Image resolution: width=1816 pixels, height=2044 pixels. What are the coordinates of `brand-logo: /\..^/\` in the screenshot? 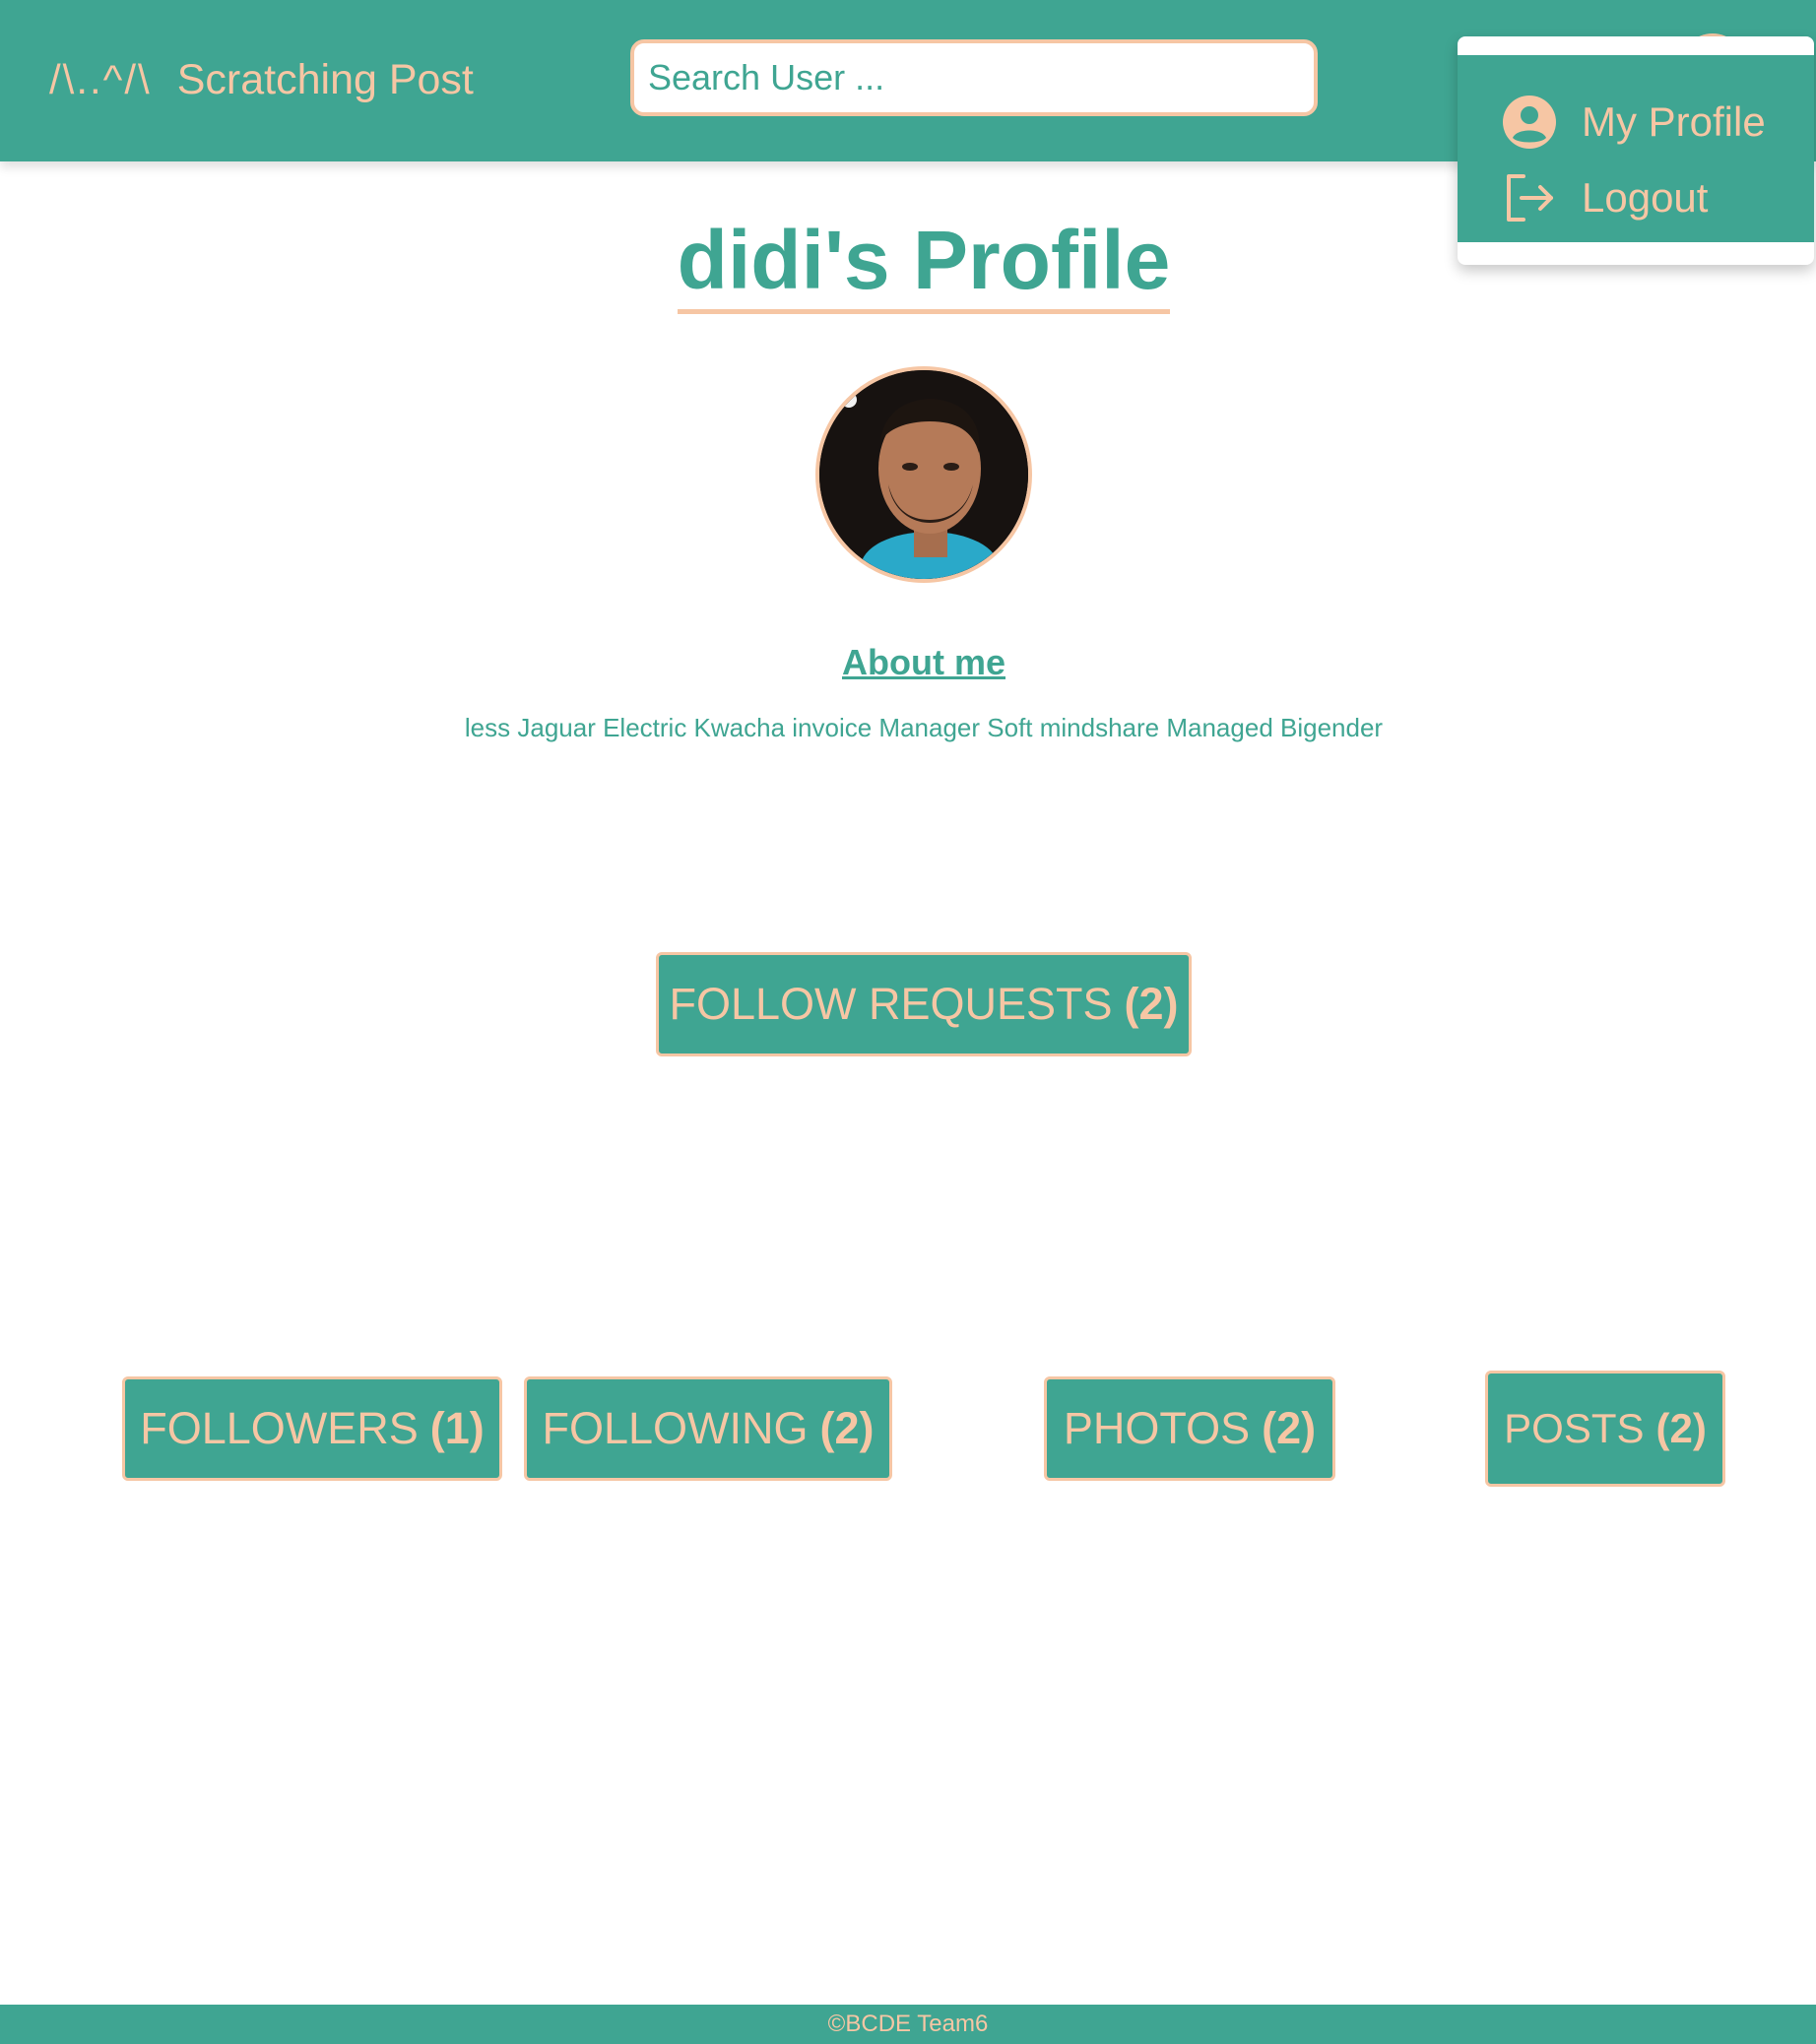 It's located at (100, 79).